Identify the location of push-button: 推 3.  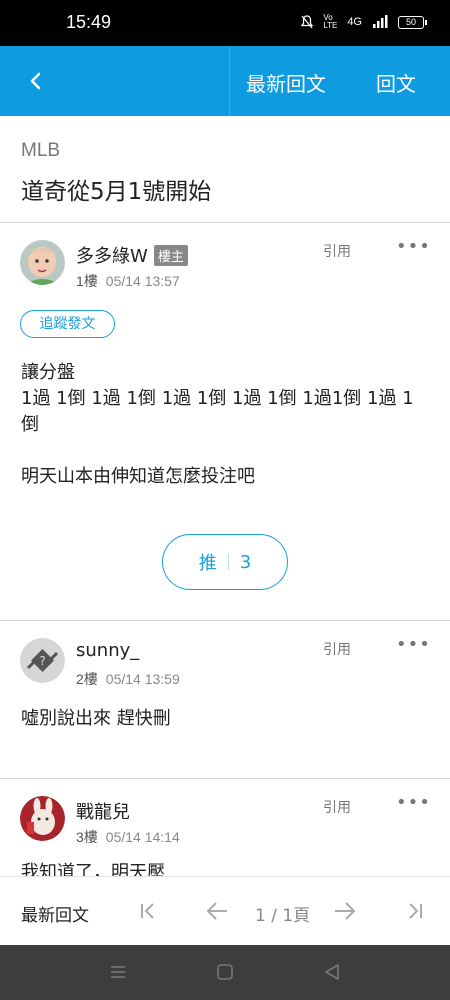
(225, 562).